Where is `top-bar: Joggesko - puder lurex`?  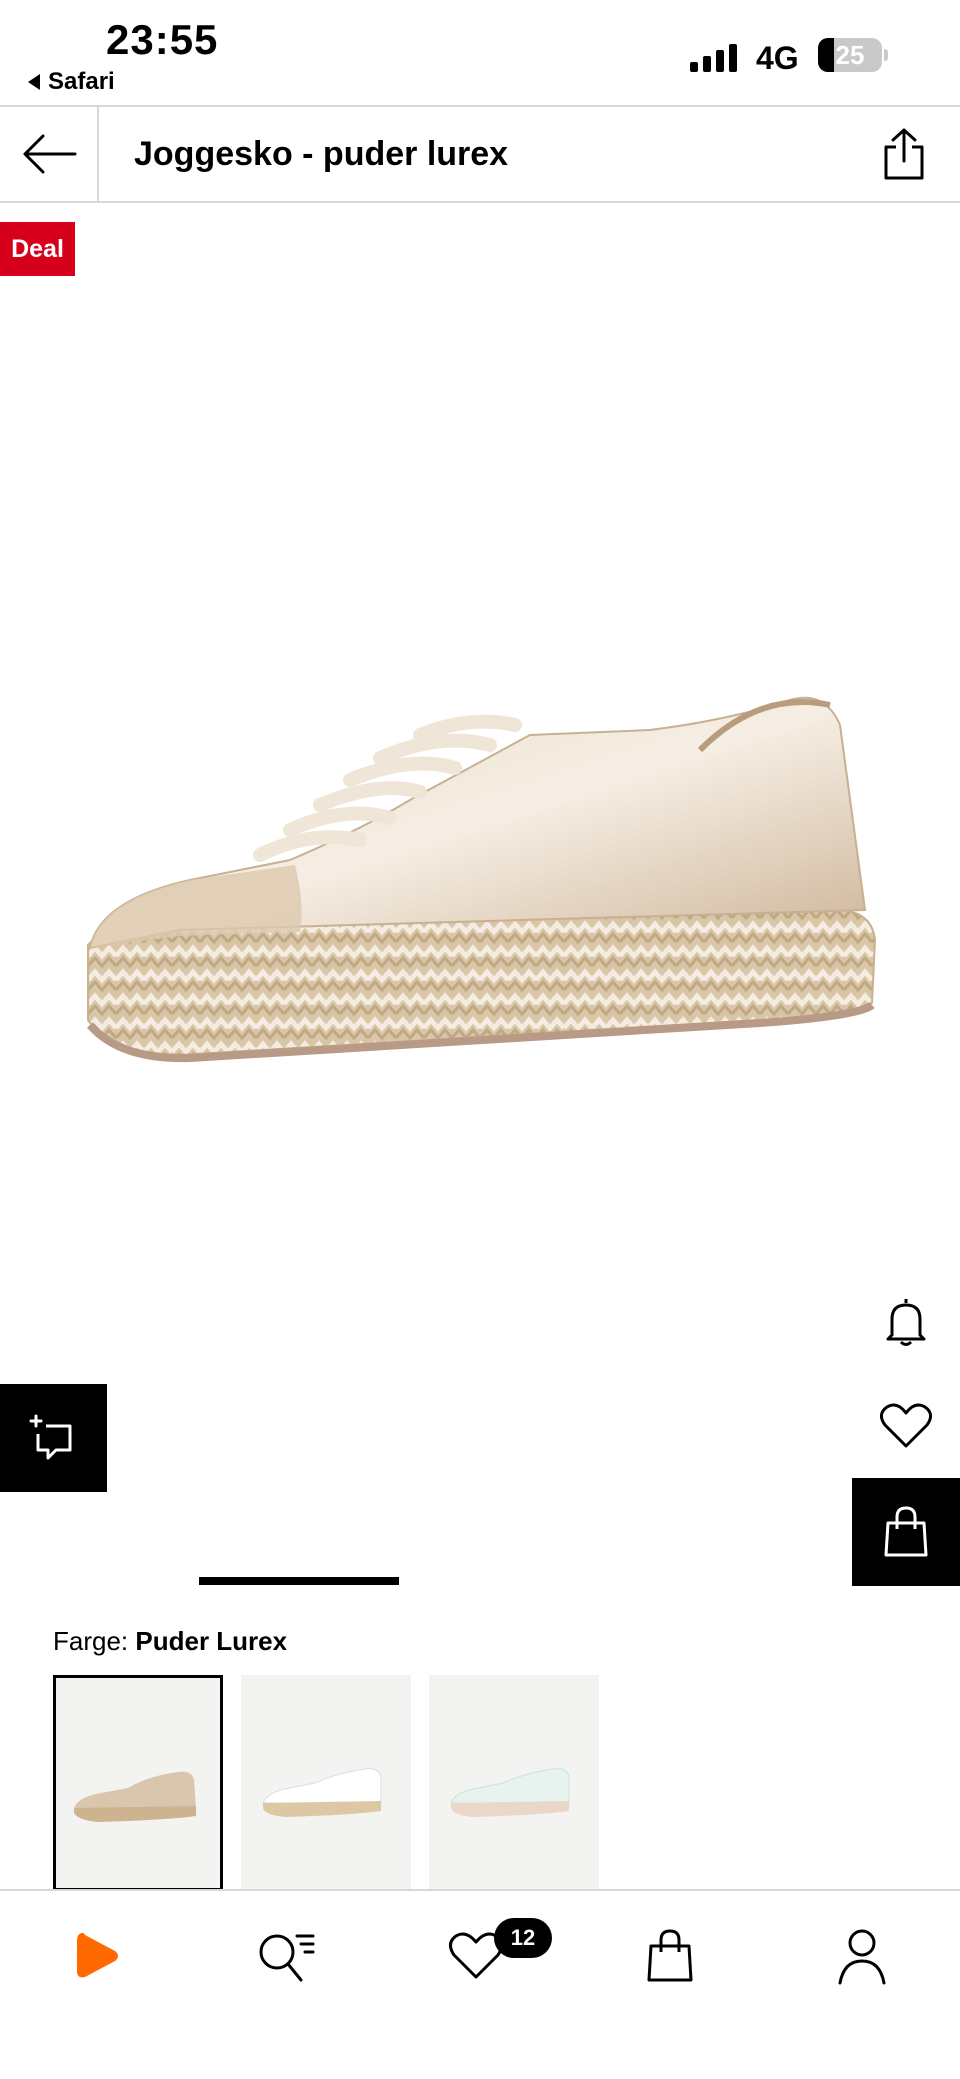
top-bar: Joggesko - puder lurex is located at coordinates (480, 154).